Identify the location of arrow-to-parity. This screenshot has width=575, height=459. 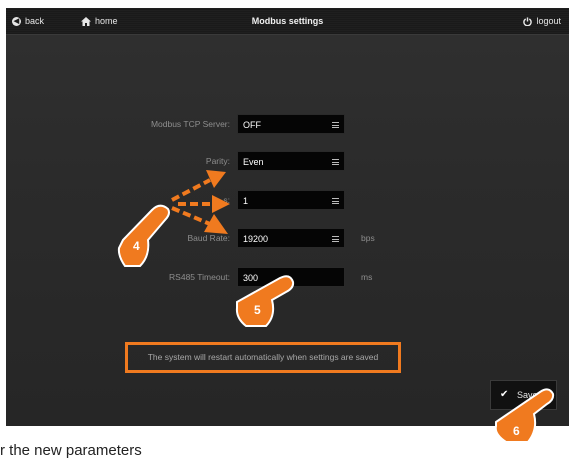
(198, 186).